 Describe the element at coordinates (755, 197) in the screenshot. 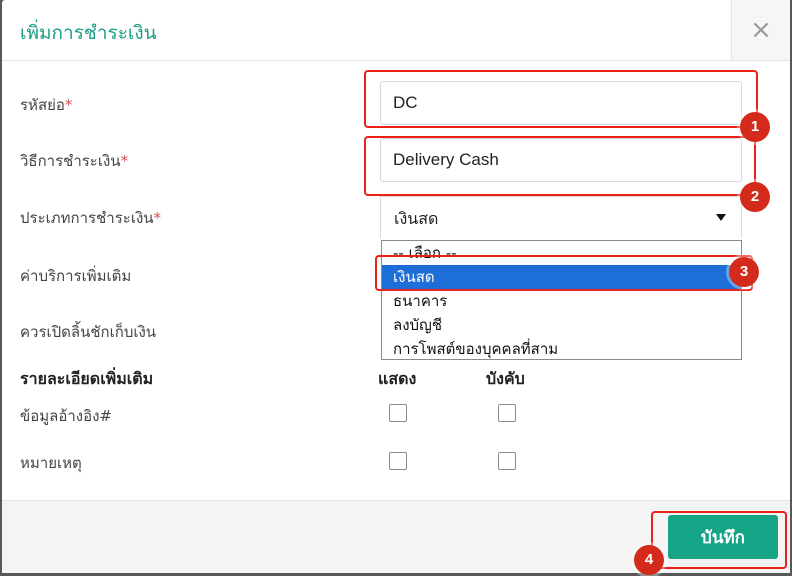

I see `annotation-marker-2: 2` at that location.